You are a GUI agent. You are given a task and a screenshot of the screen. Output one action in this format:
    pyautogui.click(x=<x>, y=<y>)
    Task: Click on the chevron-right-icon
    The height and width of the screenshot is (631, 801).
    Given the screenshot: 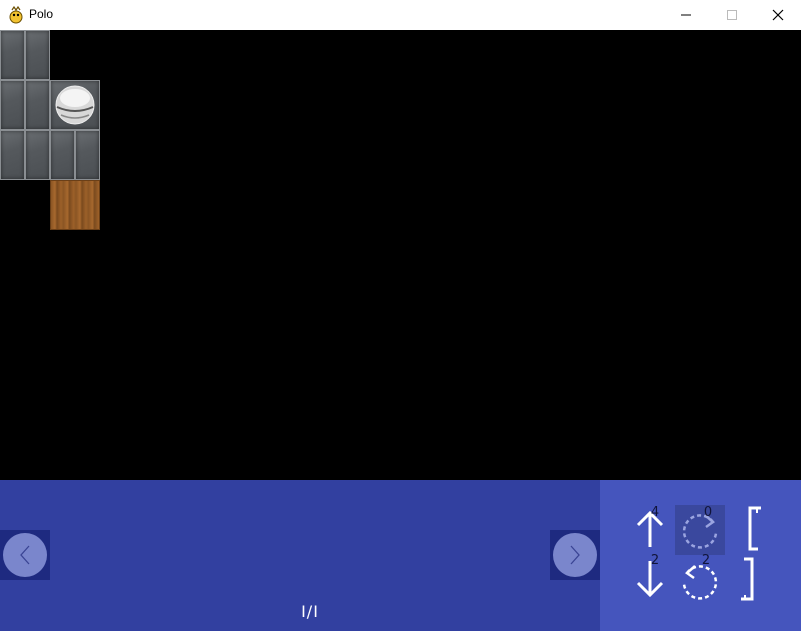 What is the action you would take?
    pyautogui.click(x=575, y=555)
    